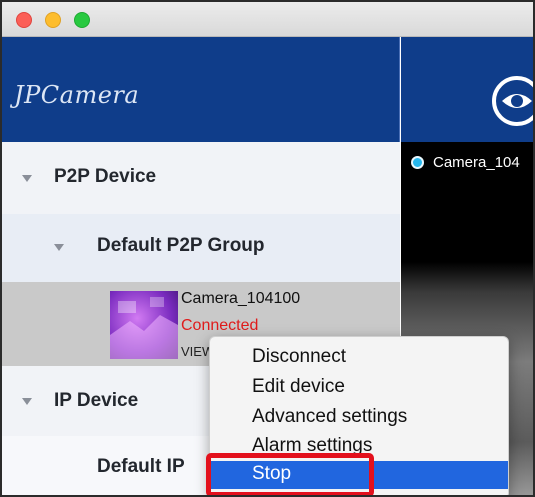  What do you see at coordinates (267, 19) in the screenshot?
I see `title-bar` at bounding box center [267, 19].